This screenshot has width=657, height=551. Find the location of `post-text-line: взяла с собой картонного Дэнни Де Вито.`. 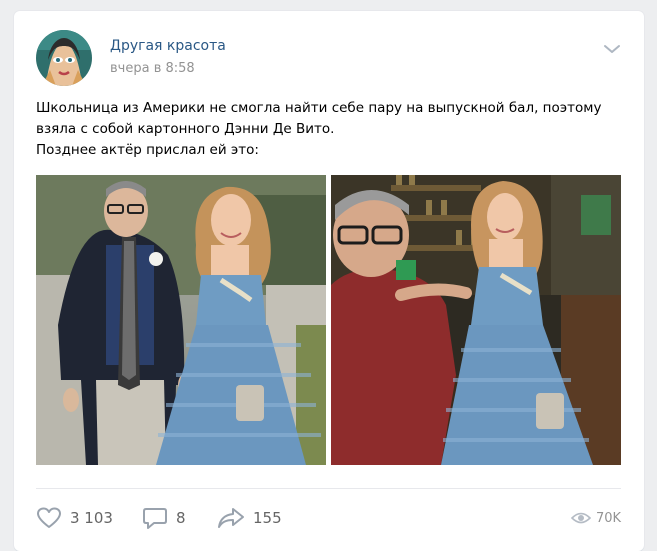

post-text-line: взяла с собой картонного Дэнни Де Вито. is located at coordinates (185, 129).